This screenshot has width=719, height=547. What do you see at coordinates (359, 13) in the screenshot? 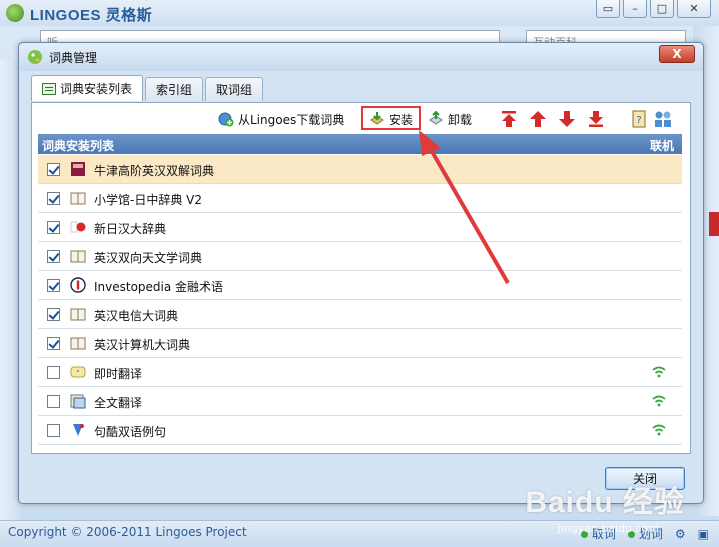
I see `app-title-bar: LINGOES 灵格斯 ▭ – □ ✕` at bounding box center [359, 13].